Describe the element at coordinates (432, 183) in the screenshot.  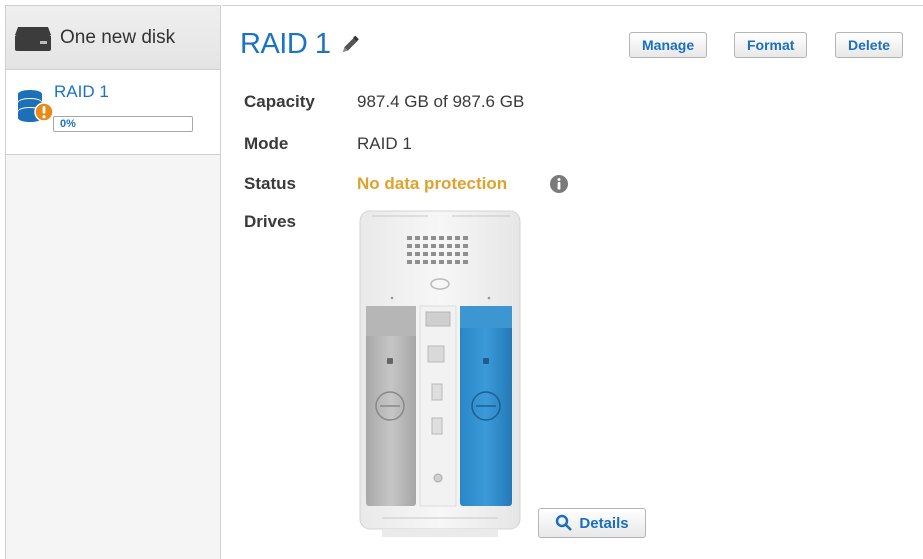
I see `status-value: No data protection` at that location.